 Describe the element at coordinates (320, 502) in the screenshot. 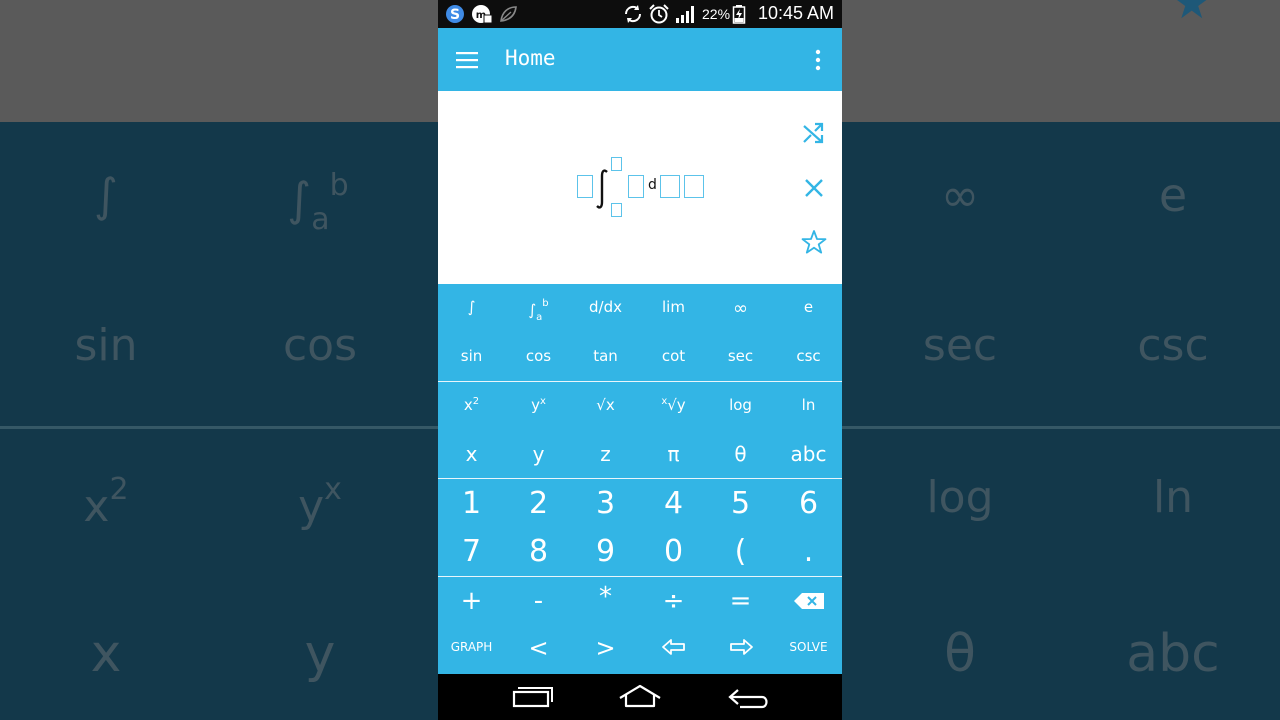

I see `bg-y-power: yx` at that location.